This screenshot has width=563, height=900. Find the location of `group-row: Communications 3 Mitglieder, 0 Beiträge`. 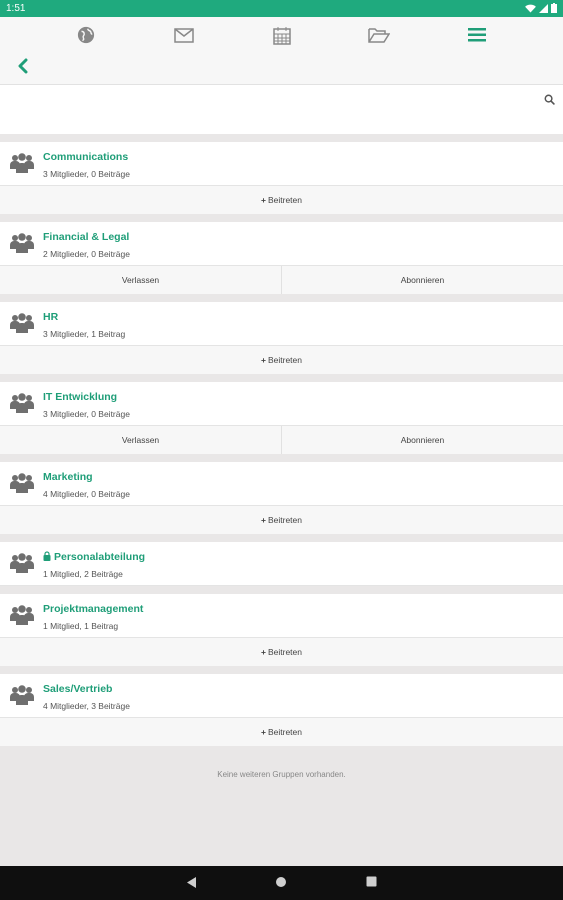

group-row: Communications 3 Mitglieder, 0 Beiträge is located at coordinates (281, 164).